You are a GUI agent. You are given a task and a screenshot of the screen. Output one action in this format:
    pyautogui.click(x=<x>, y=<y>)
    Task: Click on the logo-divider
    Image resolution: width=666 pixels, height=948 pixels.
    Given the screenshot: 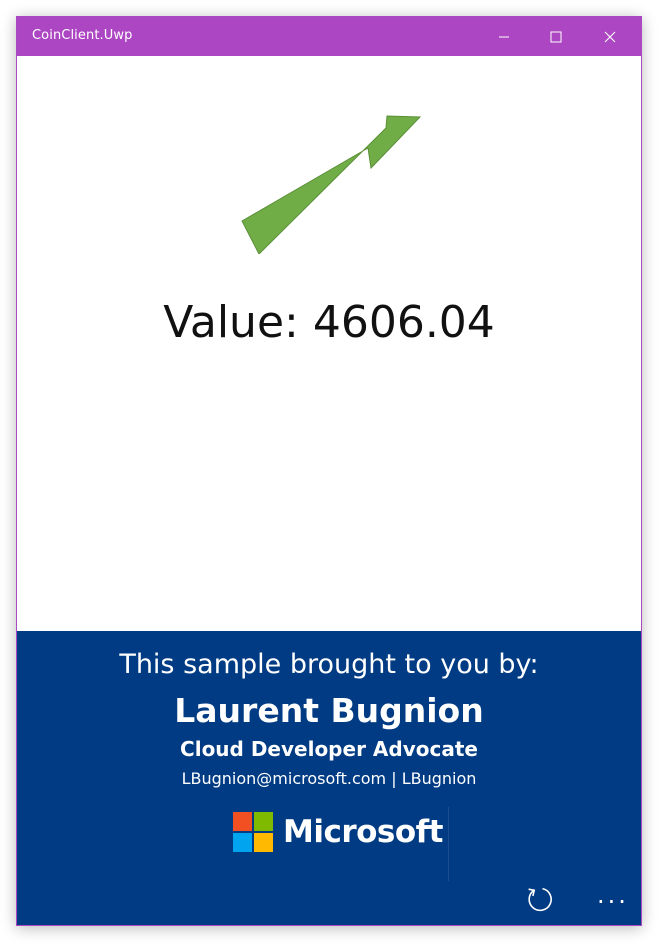 What is the action you would take?
    pyautogui.click(x=448, y=844)
    